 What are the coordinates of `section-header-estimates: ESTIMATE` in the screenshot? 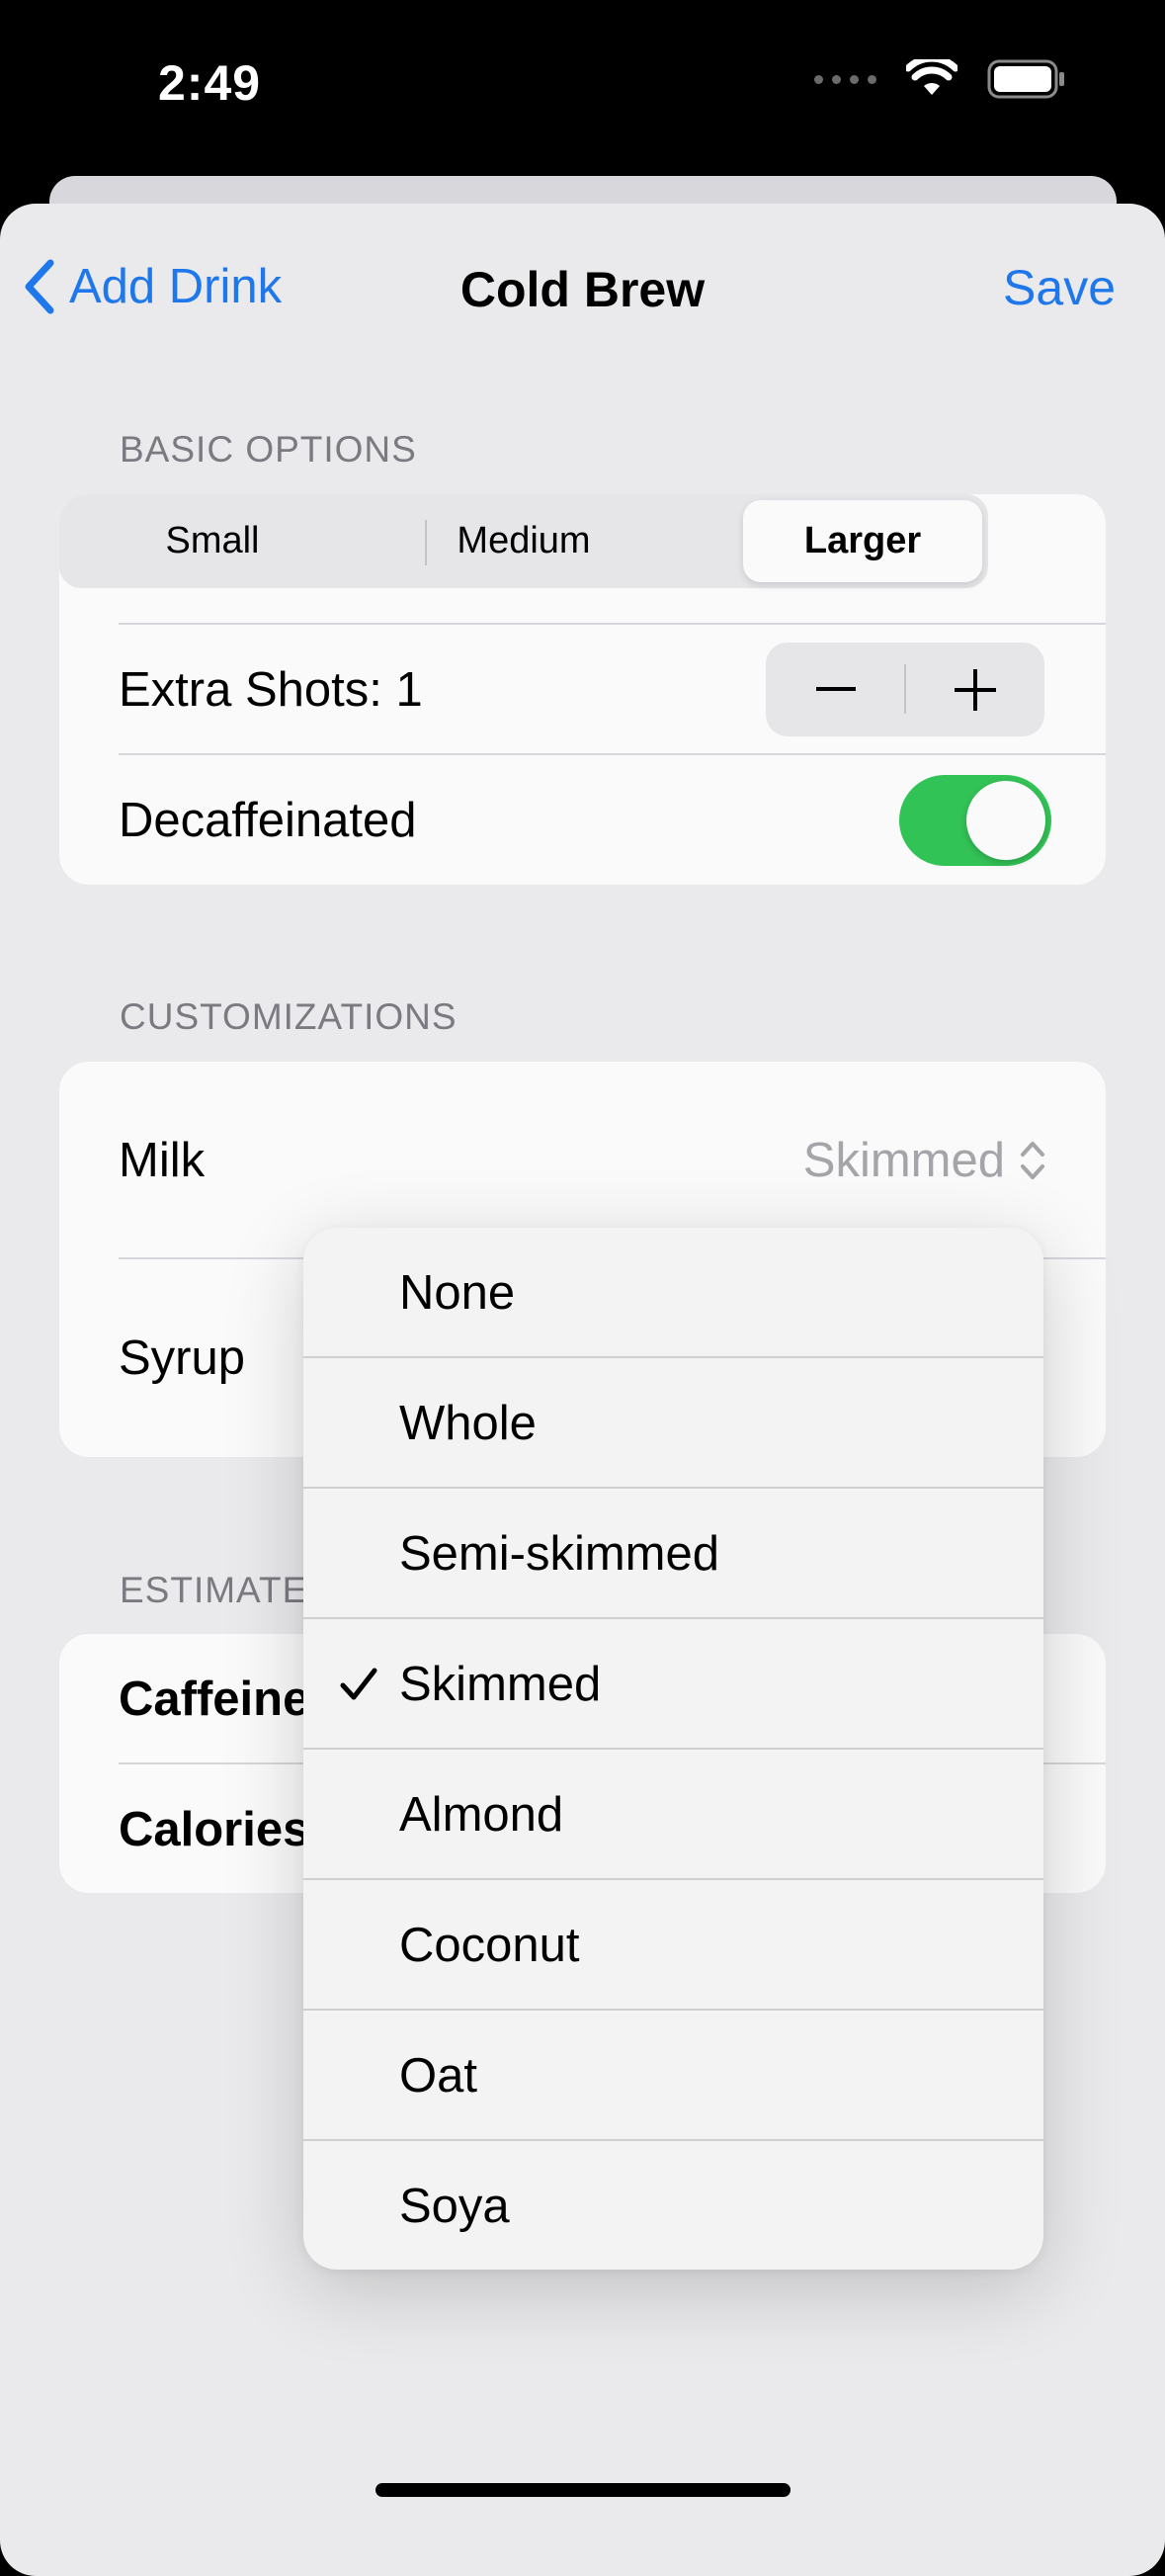 It's located at (214, 1590).